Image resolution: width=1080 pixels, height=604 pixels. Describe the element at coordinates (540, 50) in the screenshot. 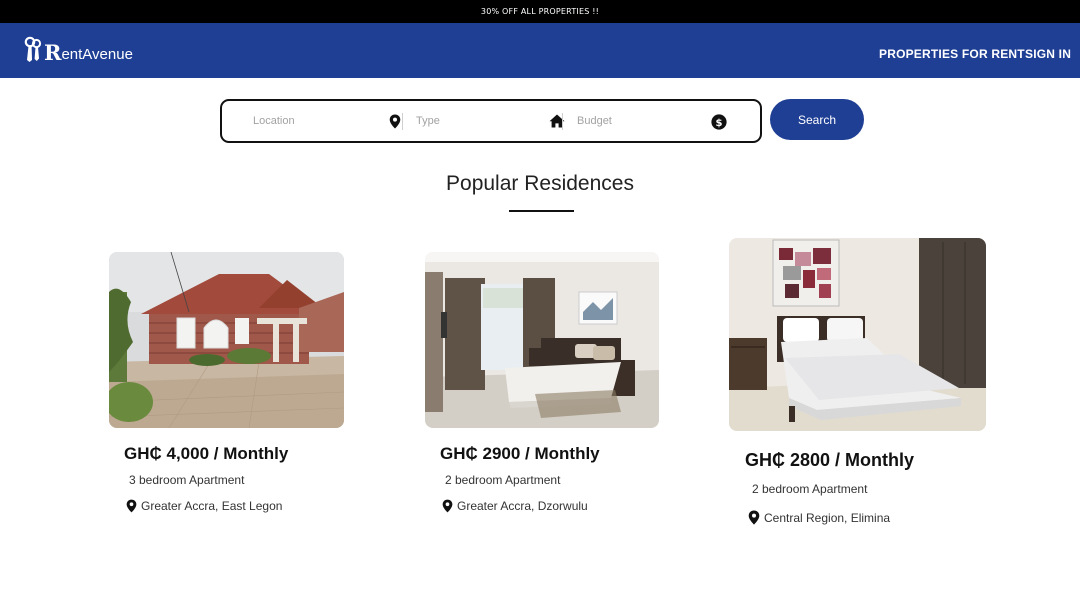

I see `top-navbar: R entAvenue PROPERTIES FOR RENT SIGN IN` at that location.